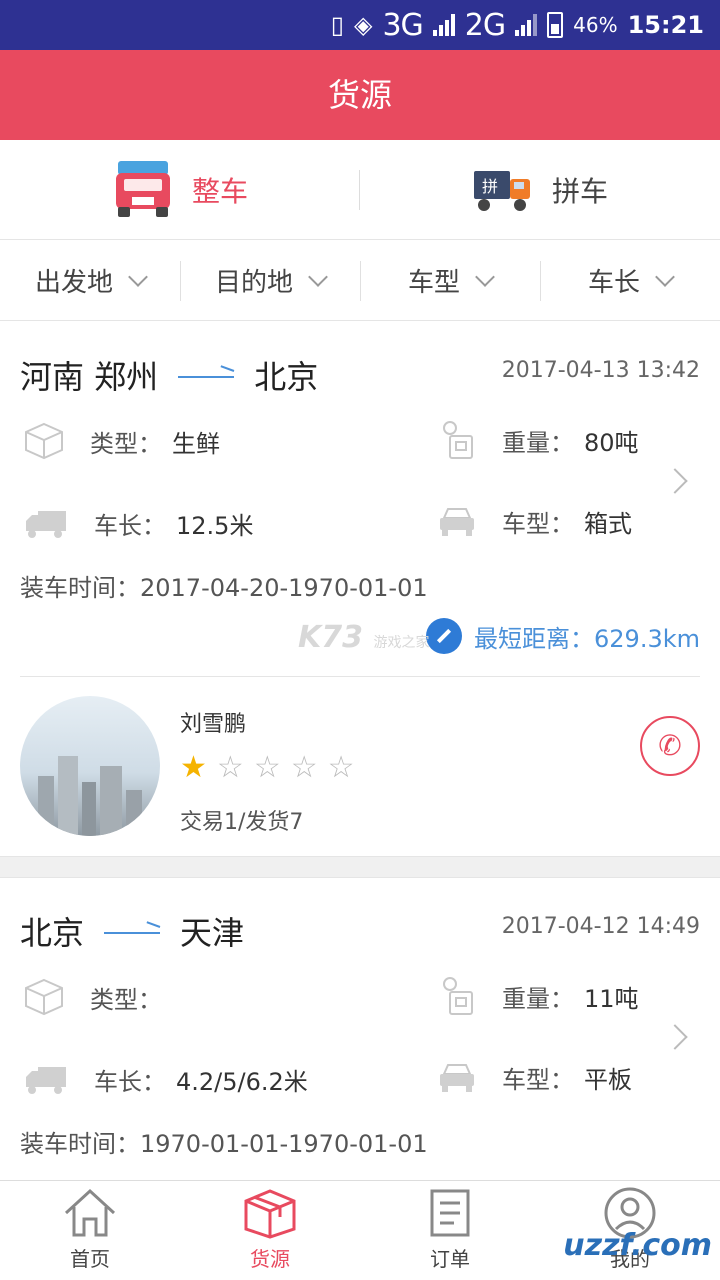  I want to click on avatar, so click(90, 766).